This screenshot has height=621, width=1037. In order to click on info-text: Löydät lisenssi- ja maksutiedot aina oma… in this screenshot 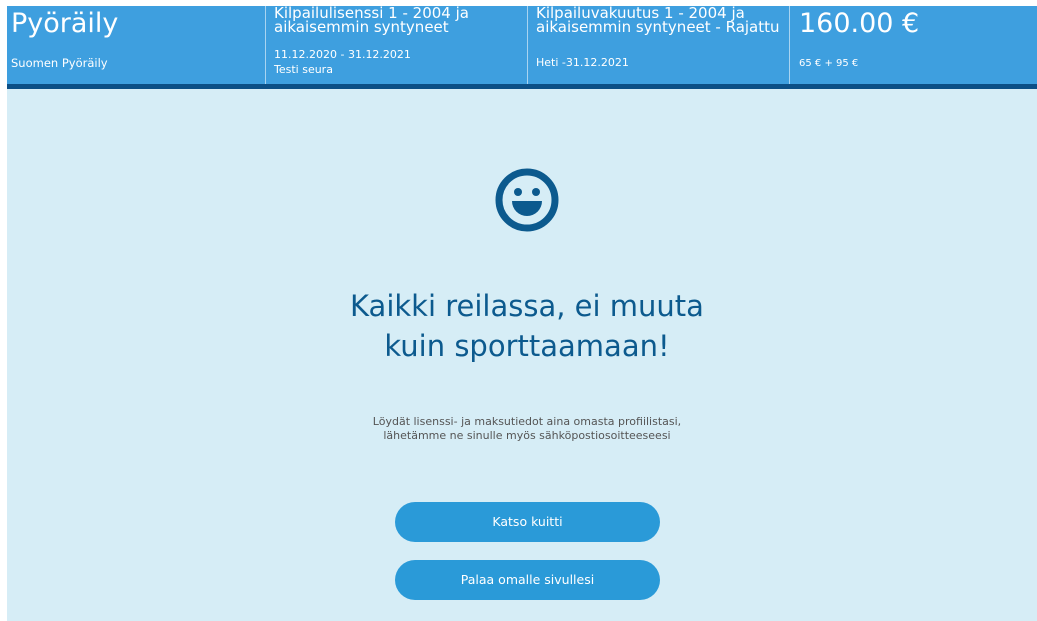, I will do `click(527, 428)`.